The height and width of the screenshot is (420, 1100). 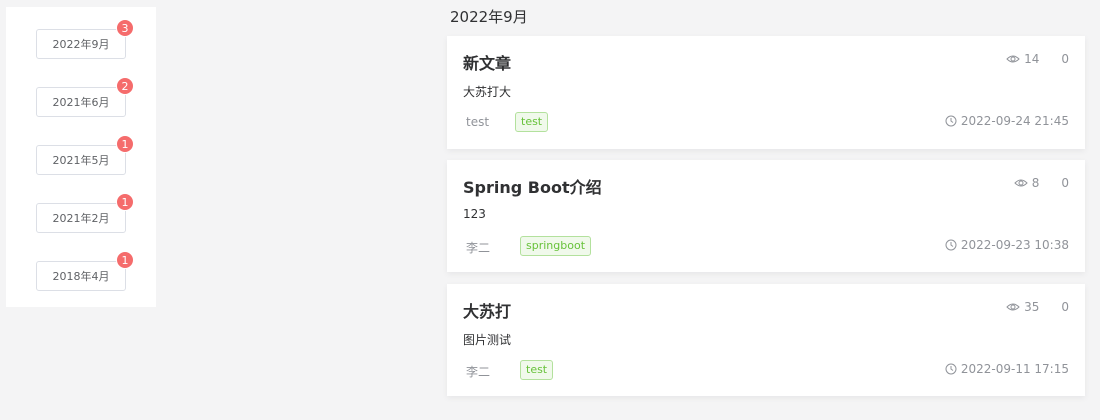 I want to click on archive-month-button: 2021年6月, so click(x=81, y=102).